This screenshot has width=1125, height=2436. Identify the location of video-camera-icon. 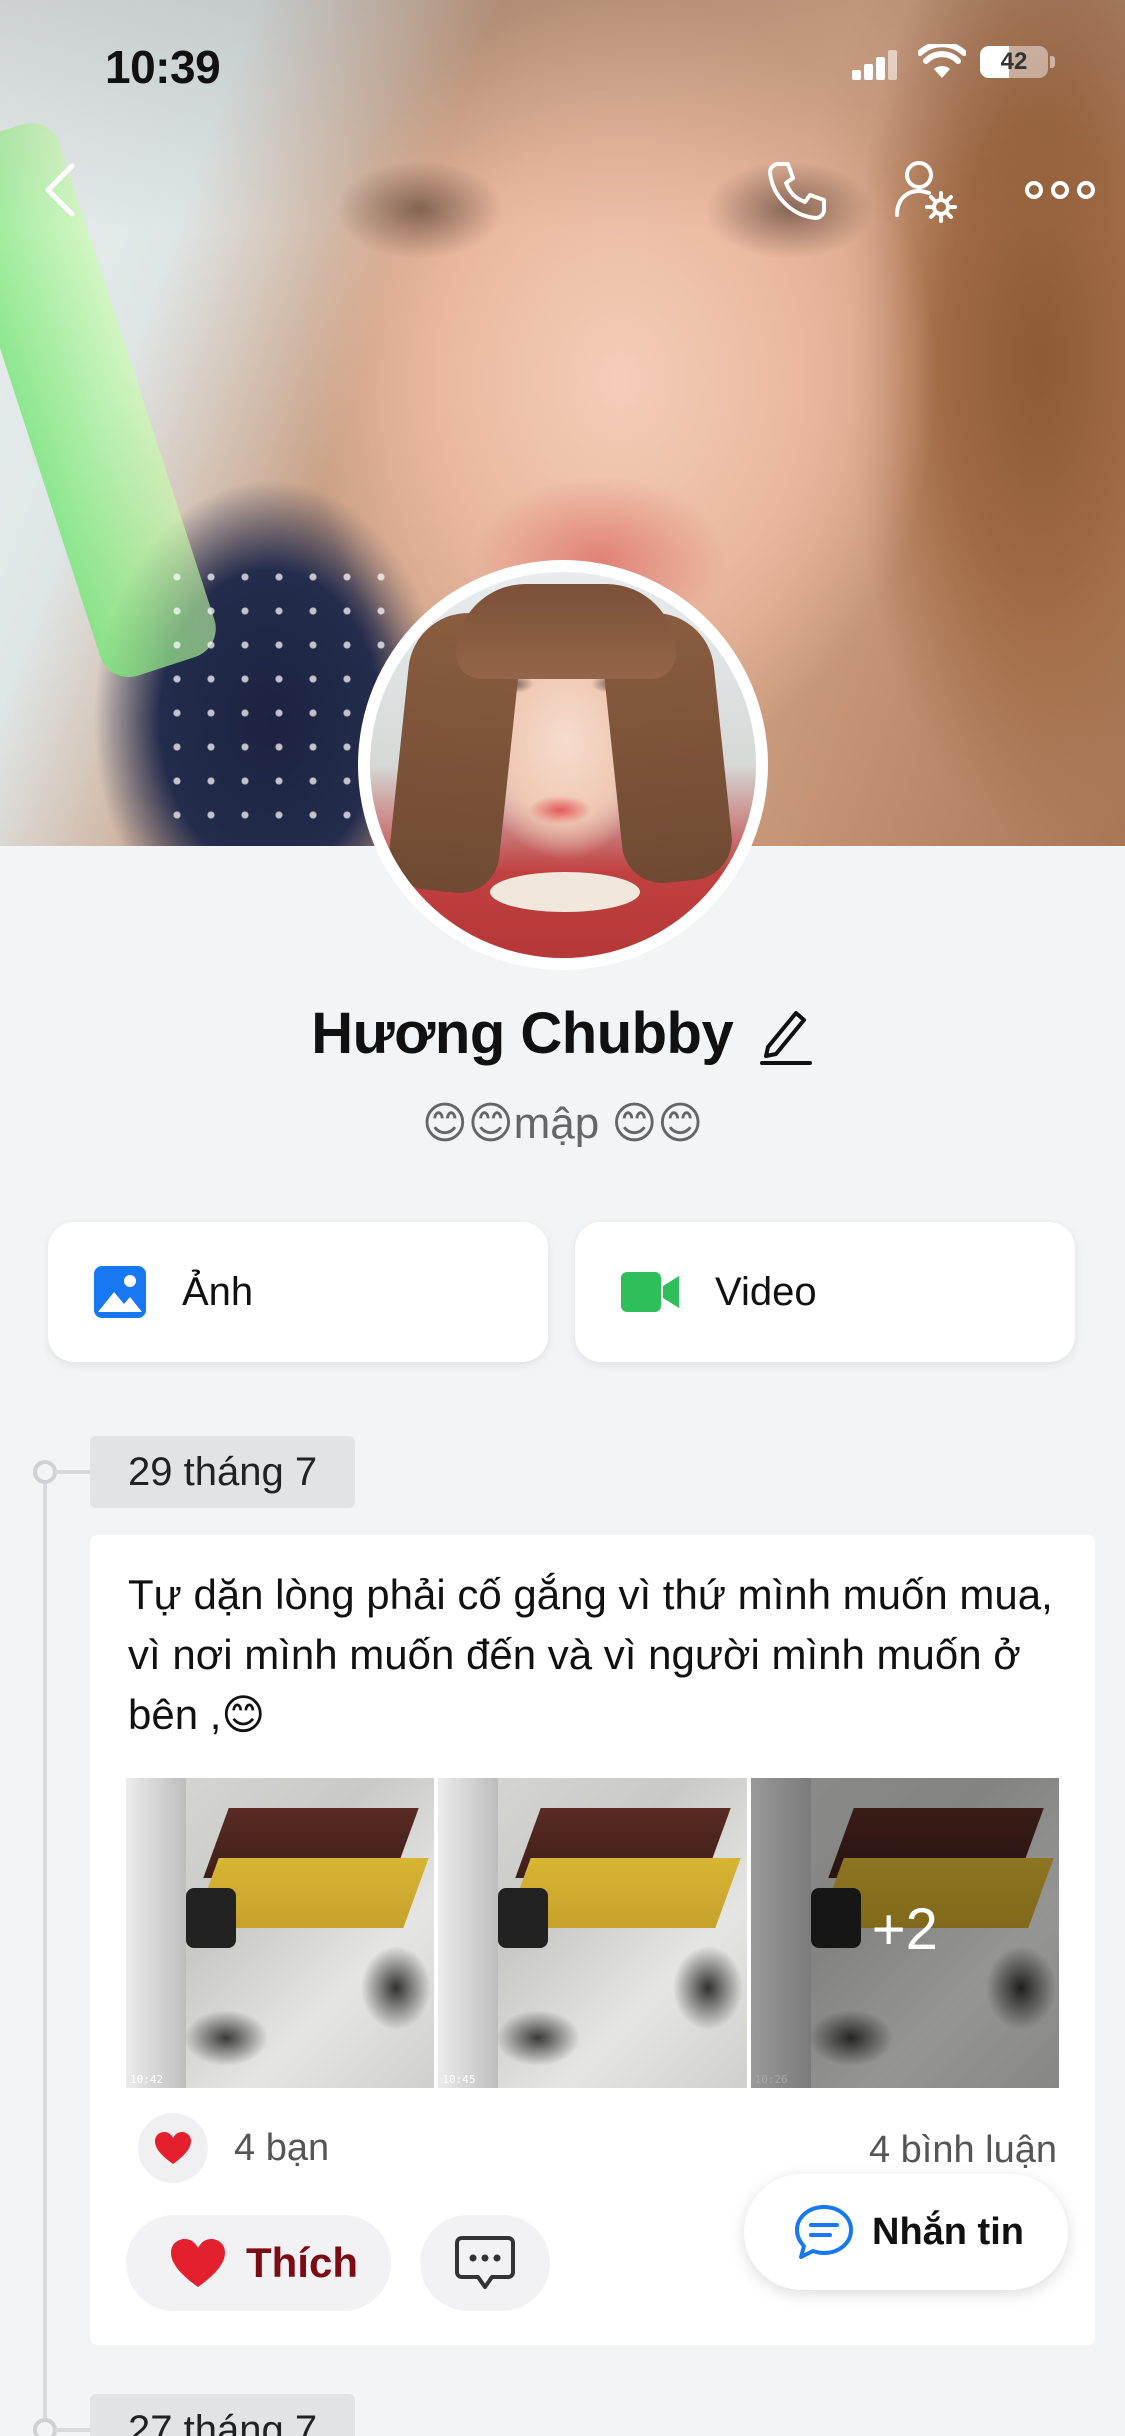
(650, 1292).